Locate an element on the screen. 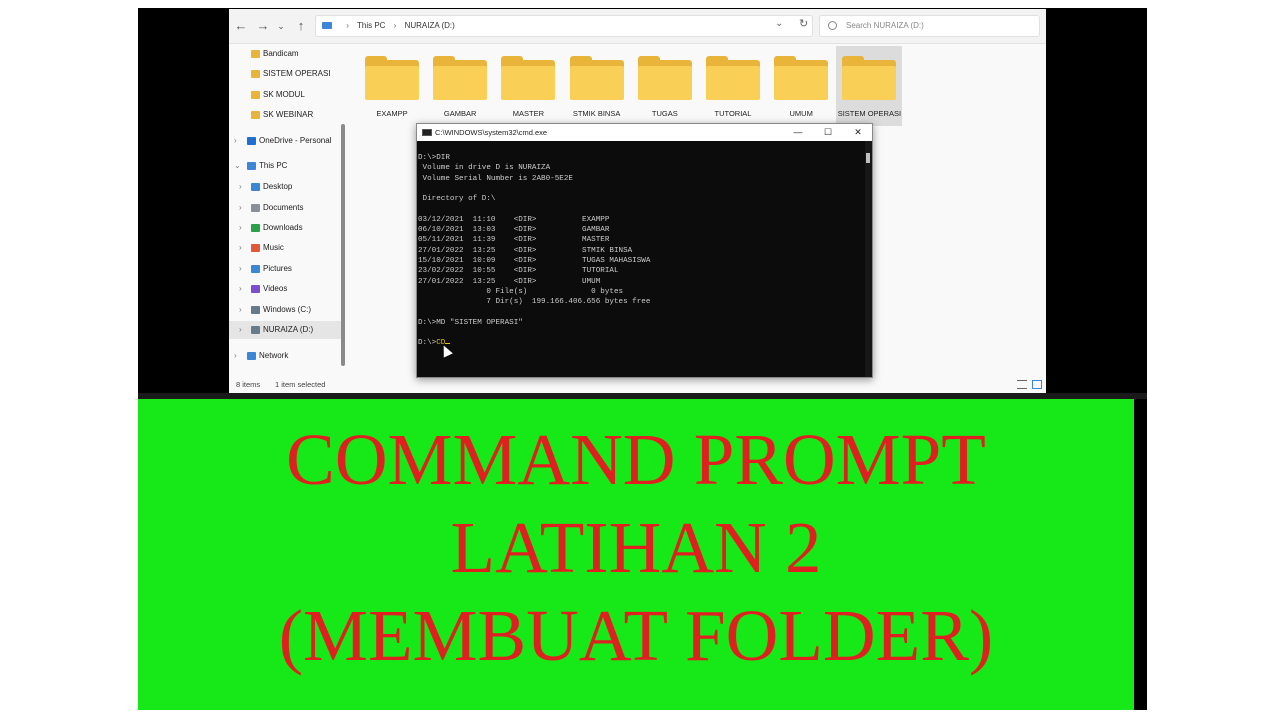 The width and height of the screenshot is (1280, 720). folder-item: UMUM is located at coordinates (801, 86).